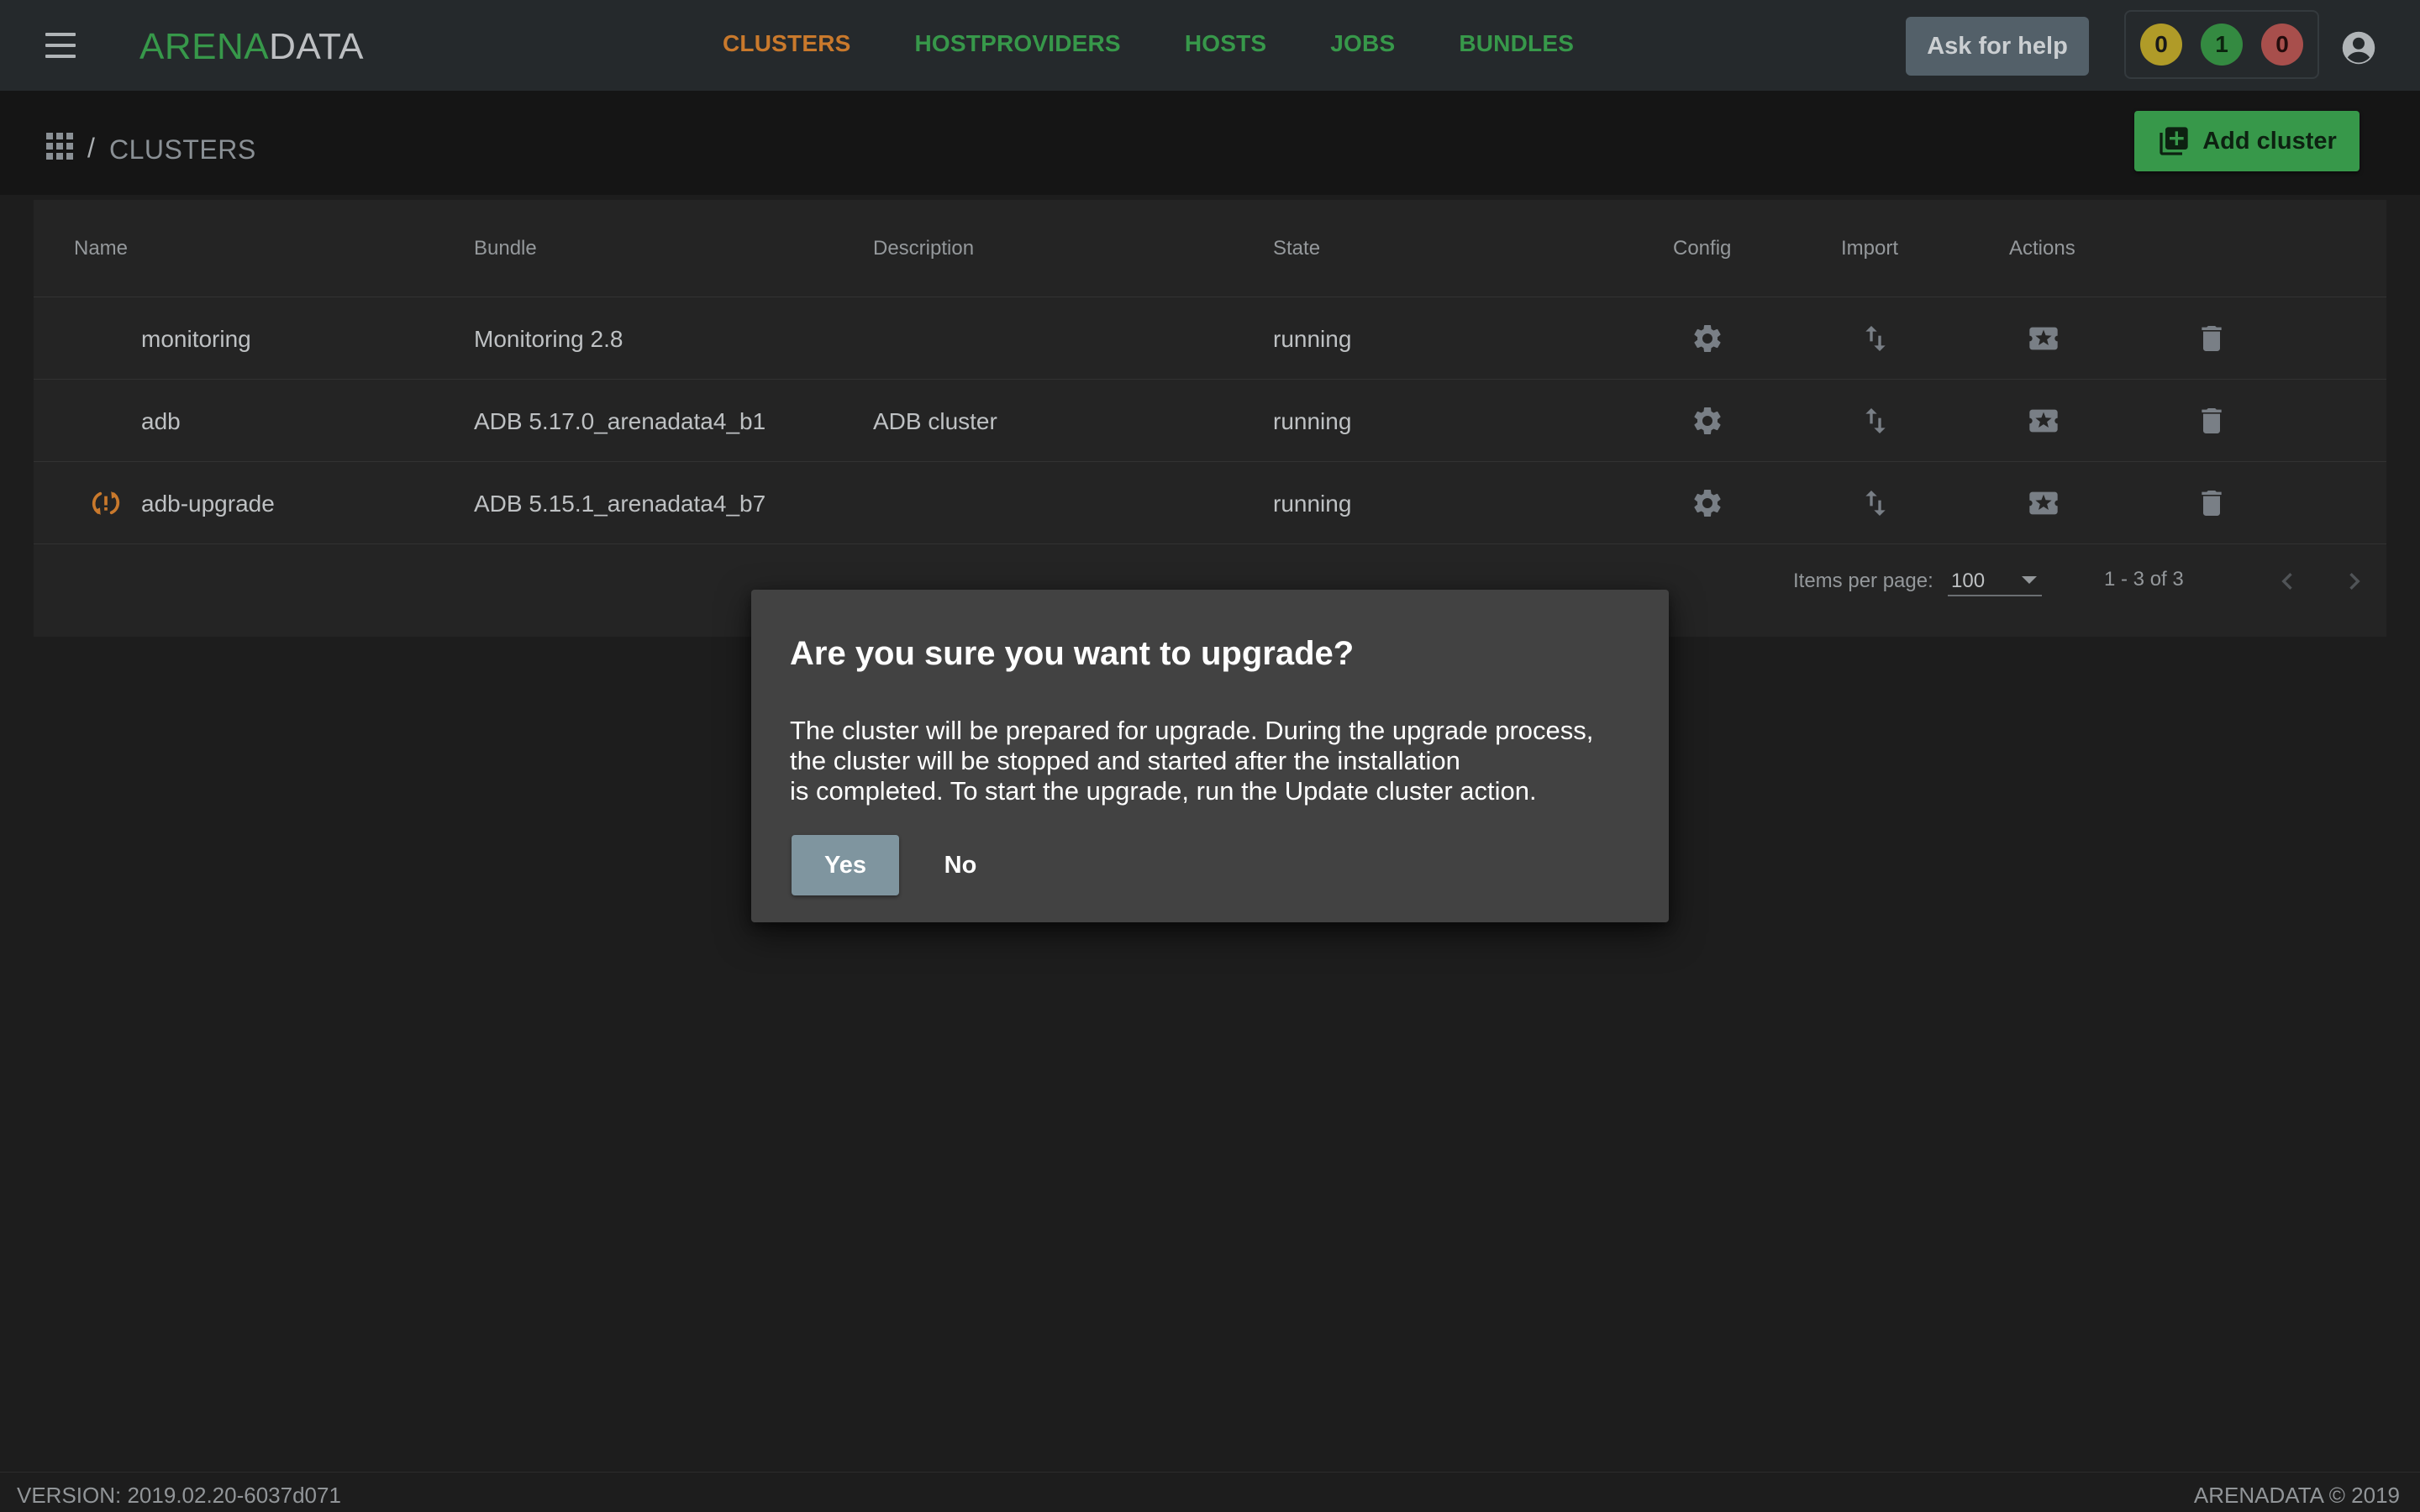  Describe the element at coordinates (1073, 653) in the screenshot. I see `dialog-title: Are you sure you want to upgrade?` at that location.